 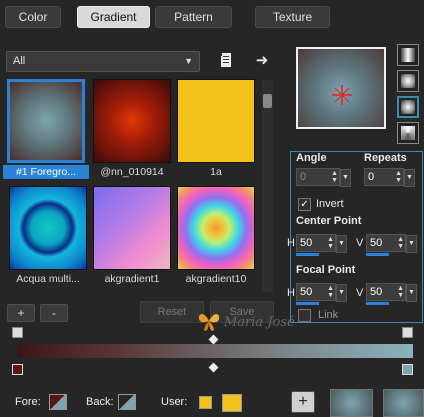 I want to click on reset-button: Reset, so click(x=172, y=312).